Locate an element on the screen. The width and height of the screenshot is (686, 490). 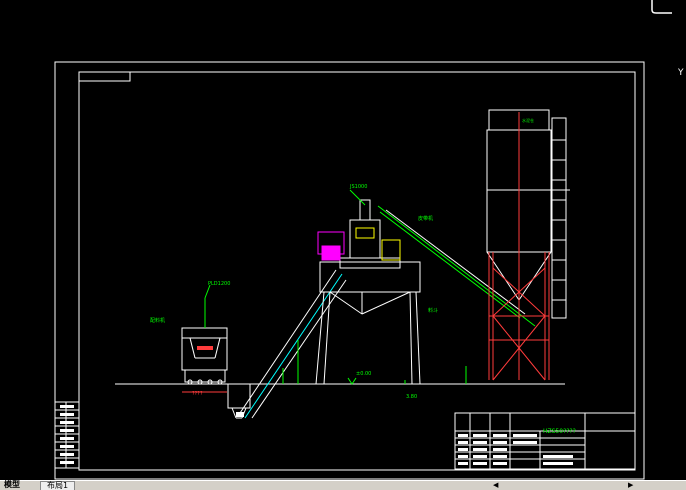
scroll-left-arrow-icon: ◀ is located at coordinates (497, 485).